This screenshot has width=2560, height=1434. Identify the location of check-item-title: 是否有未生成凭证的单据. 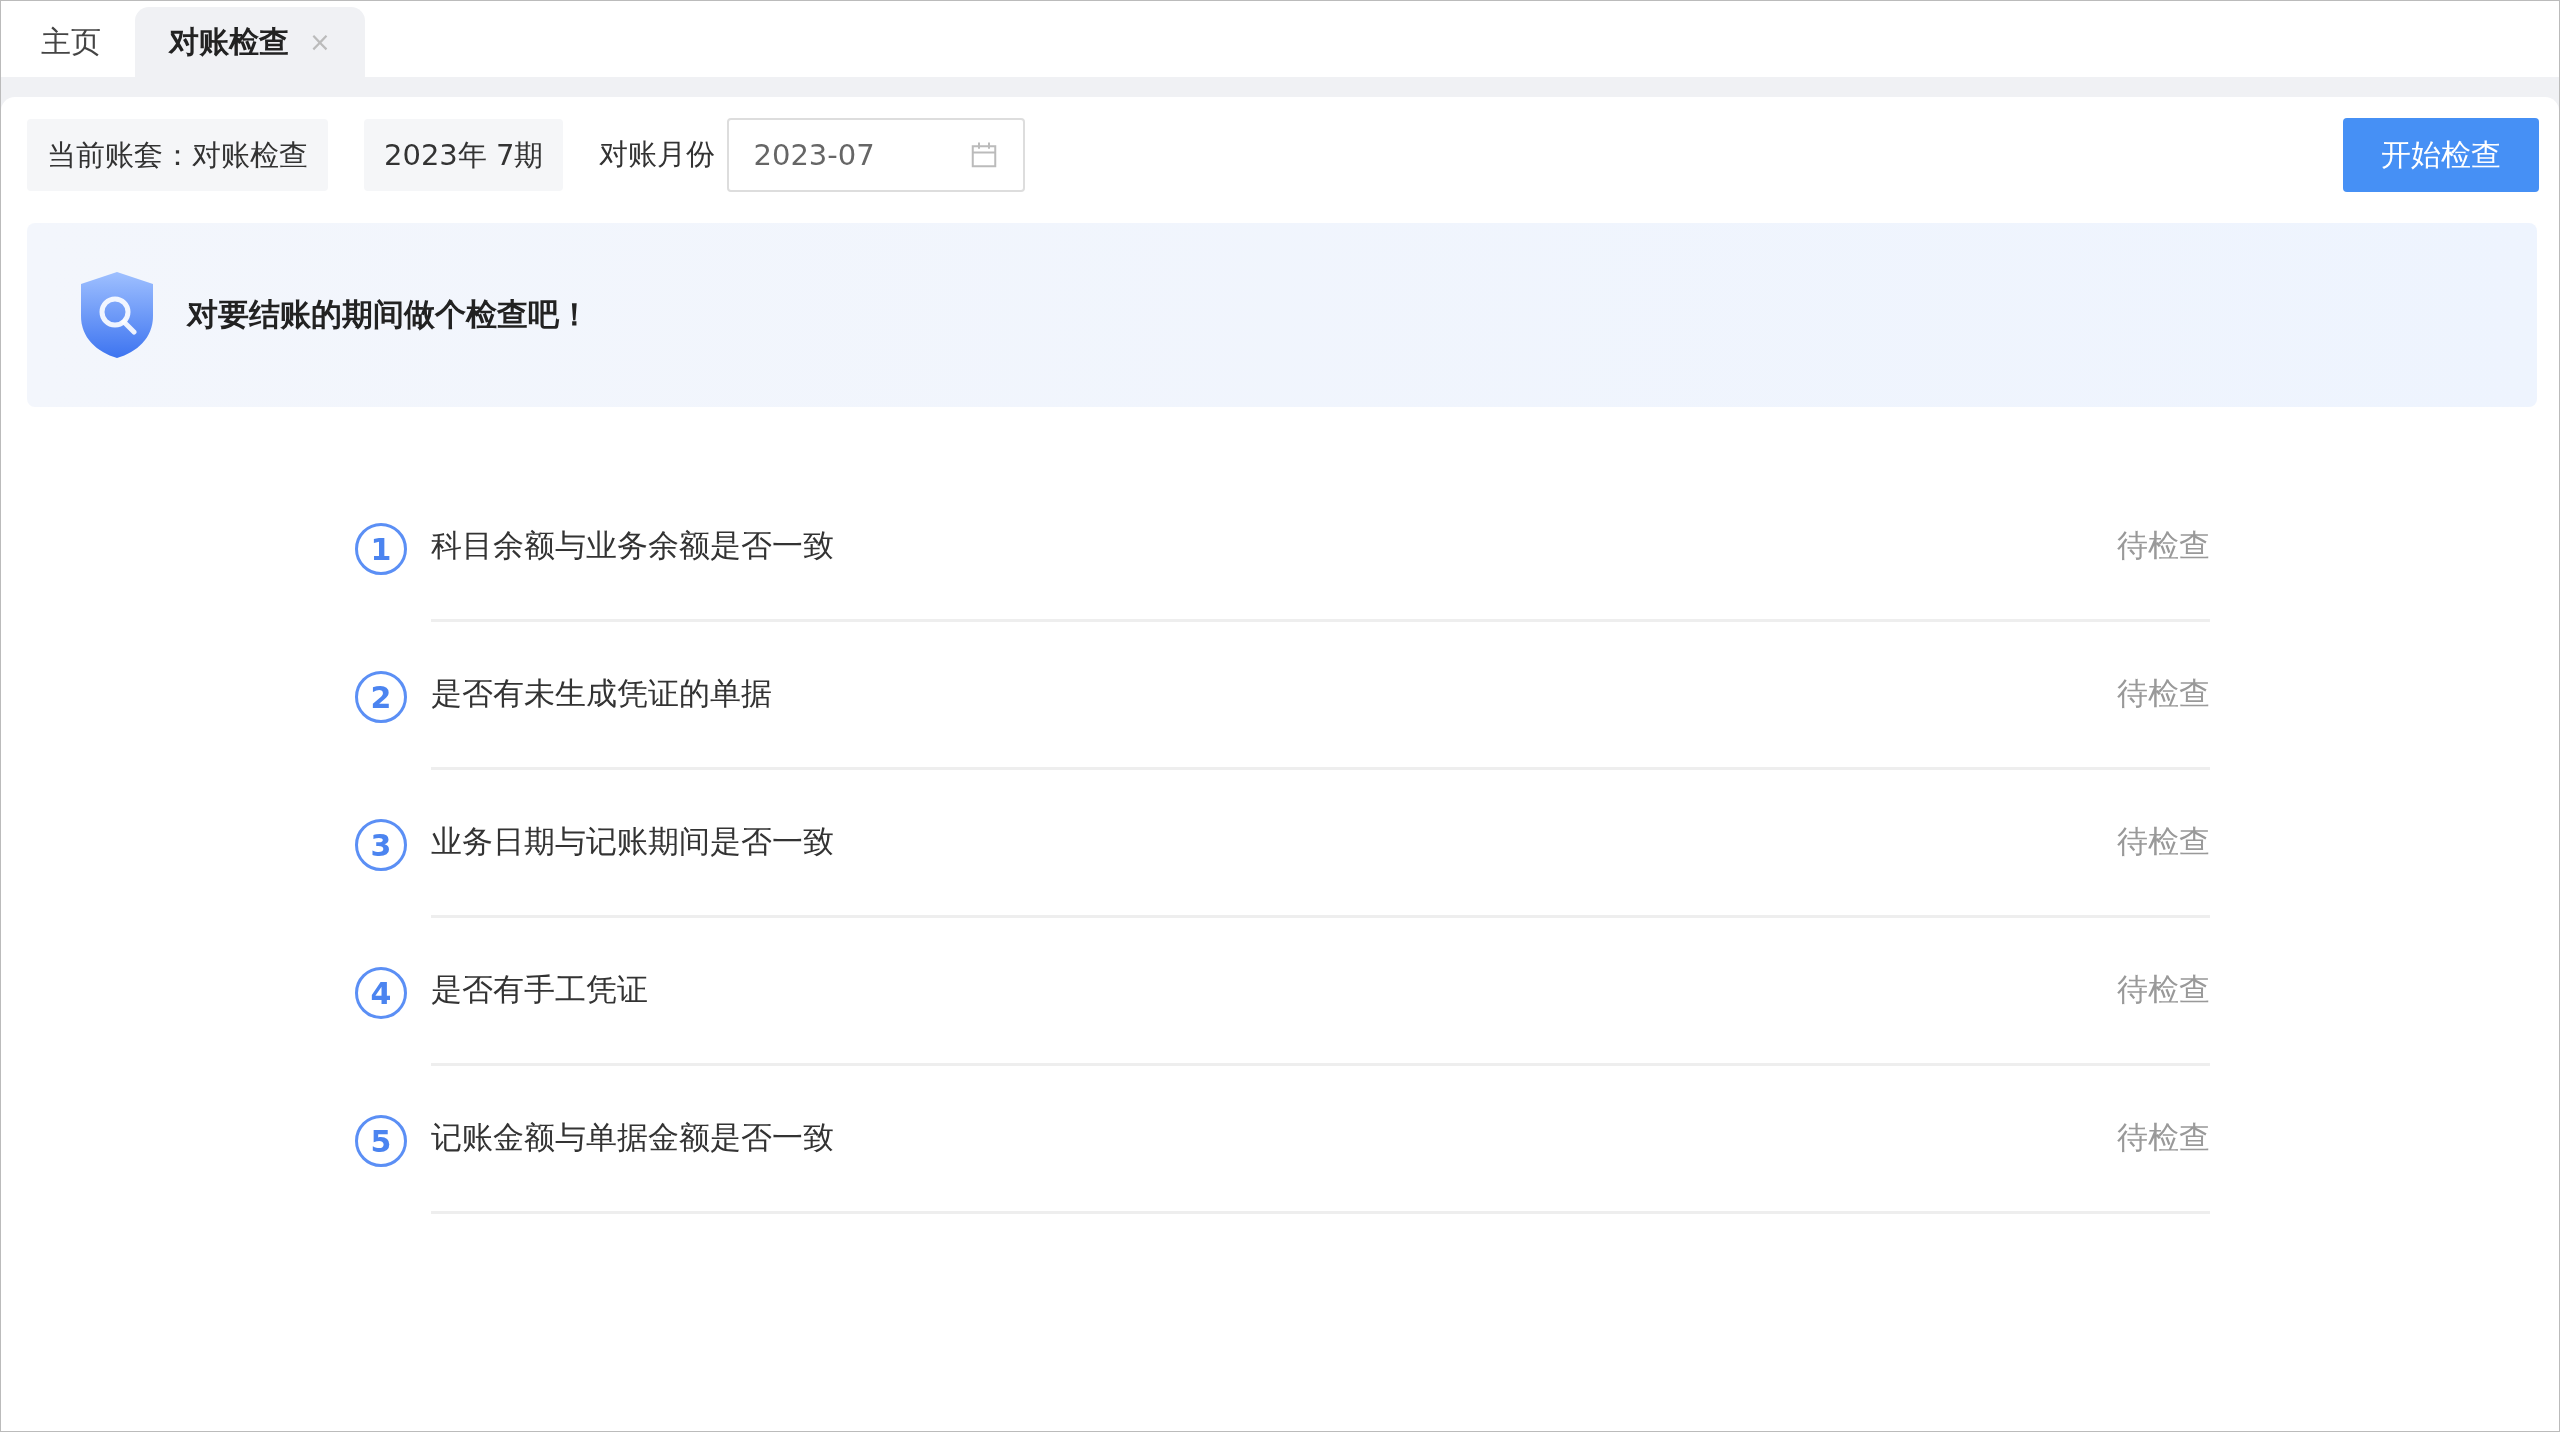
(601, 693).